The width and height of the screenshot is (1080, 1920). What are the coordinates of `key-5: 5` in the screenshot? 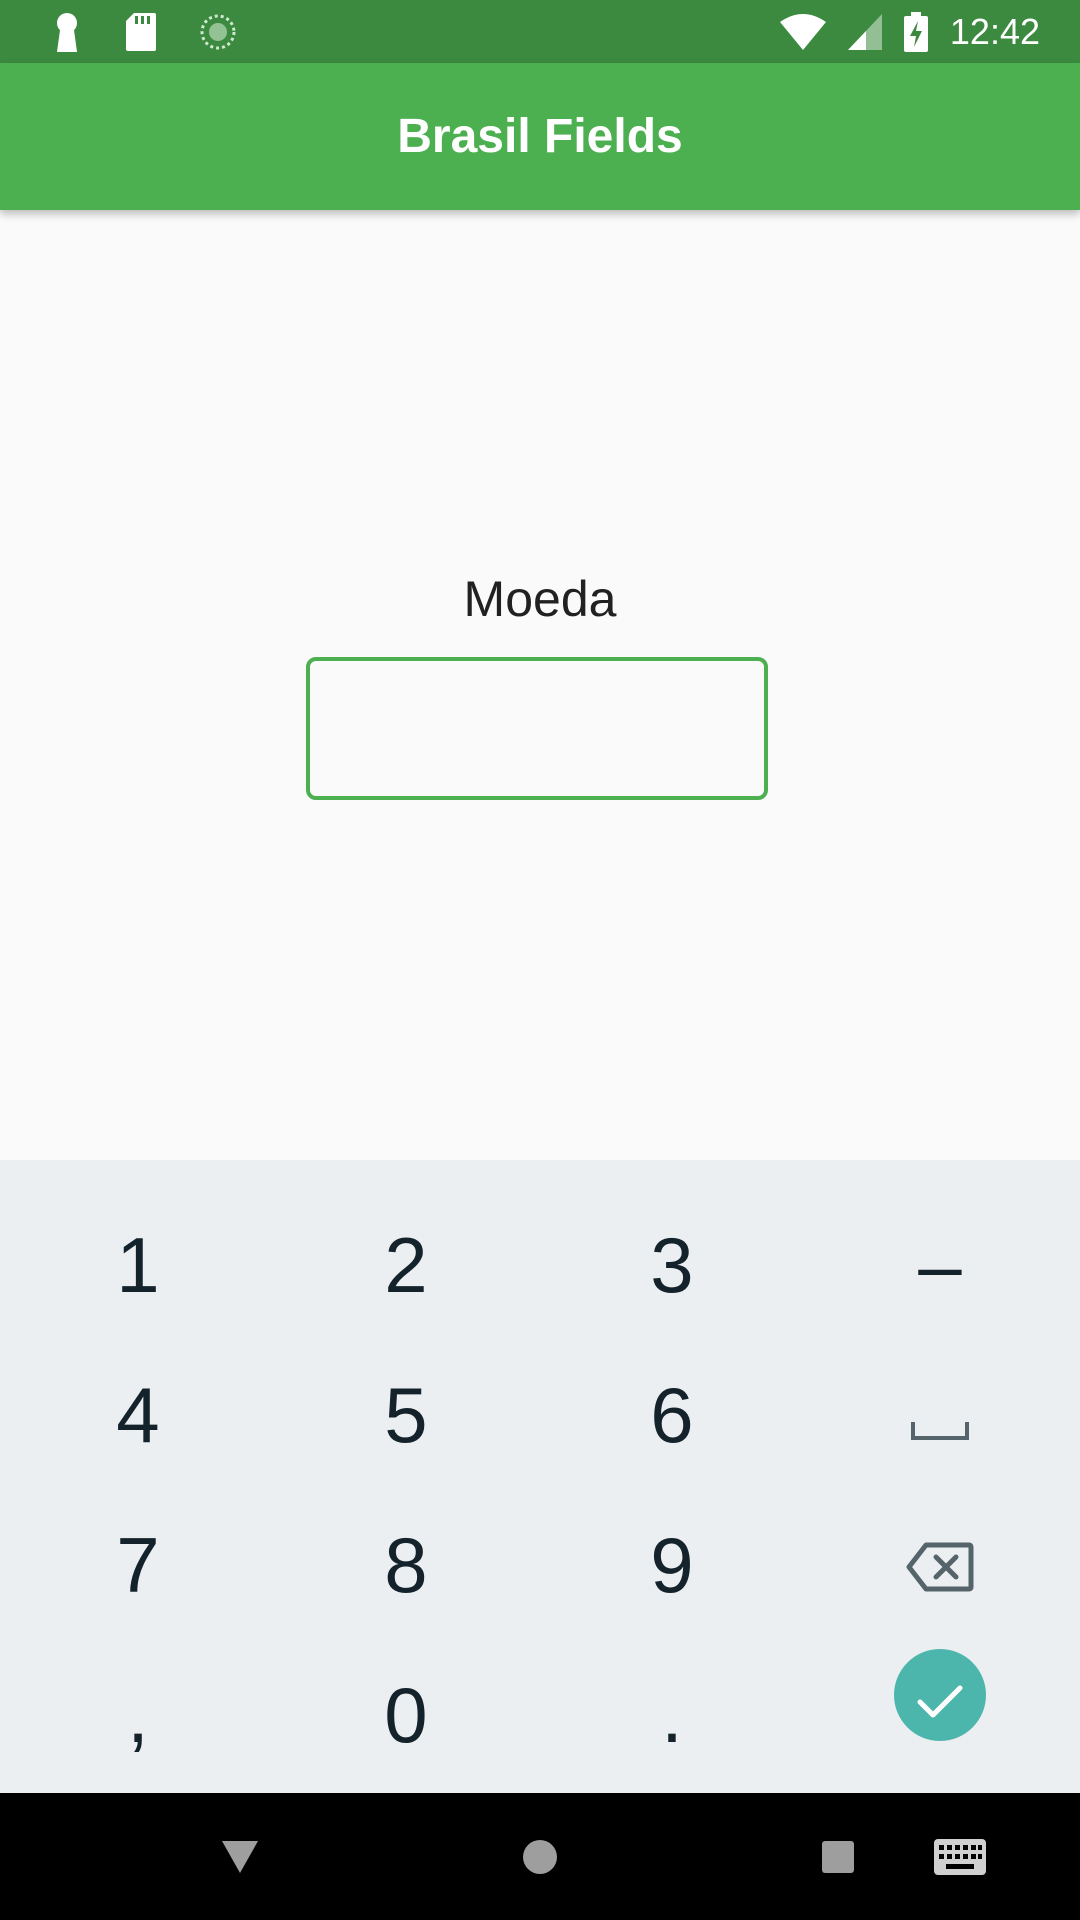 It's located at (406, 1415).